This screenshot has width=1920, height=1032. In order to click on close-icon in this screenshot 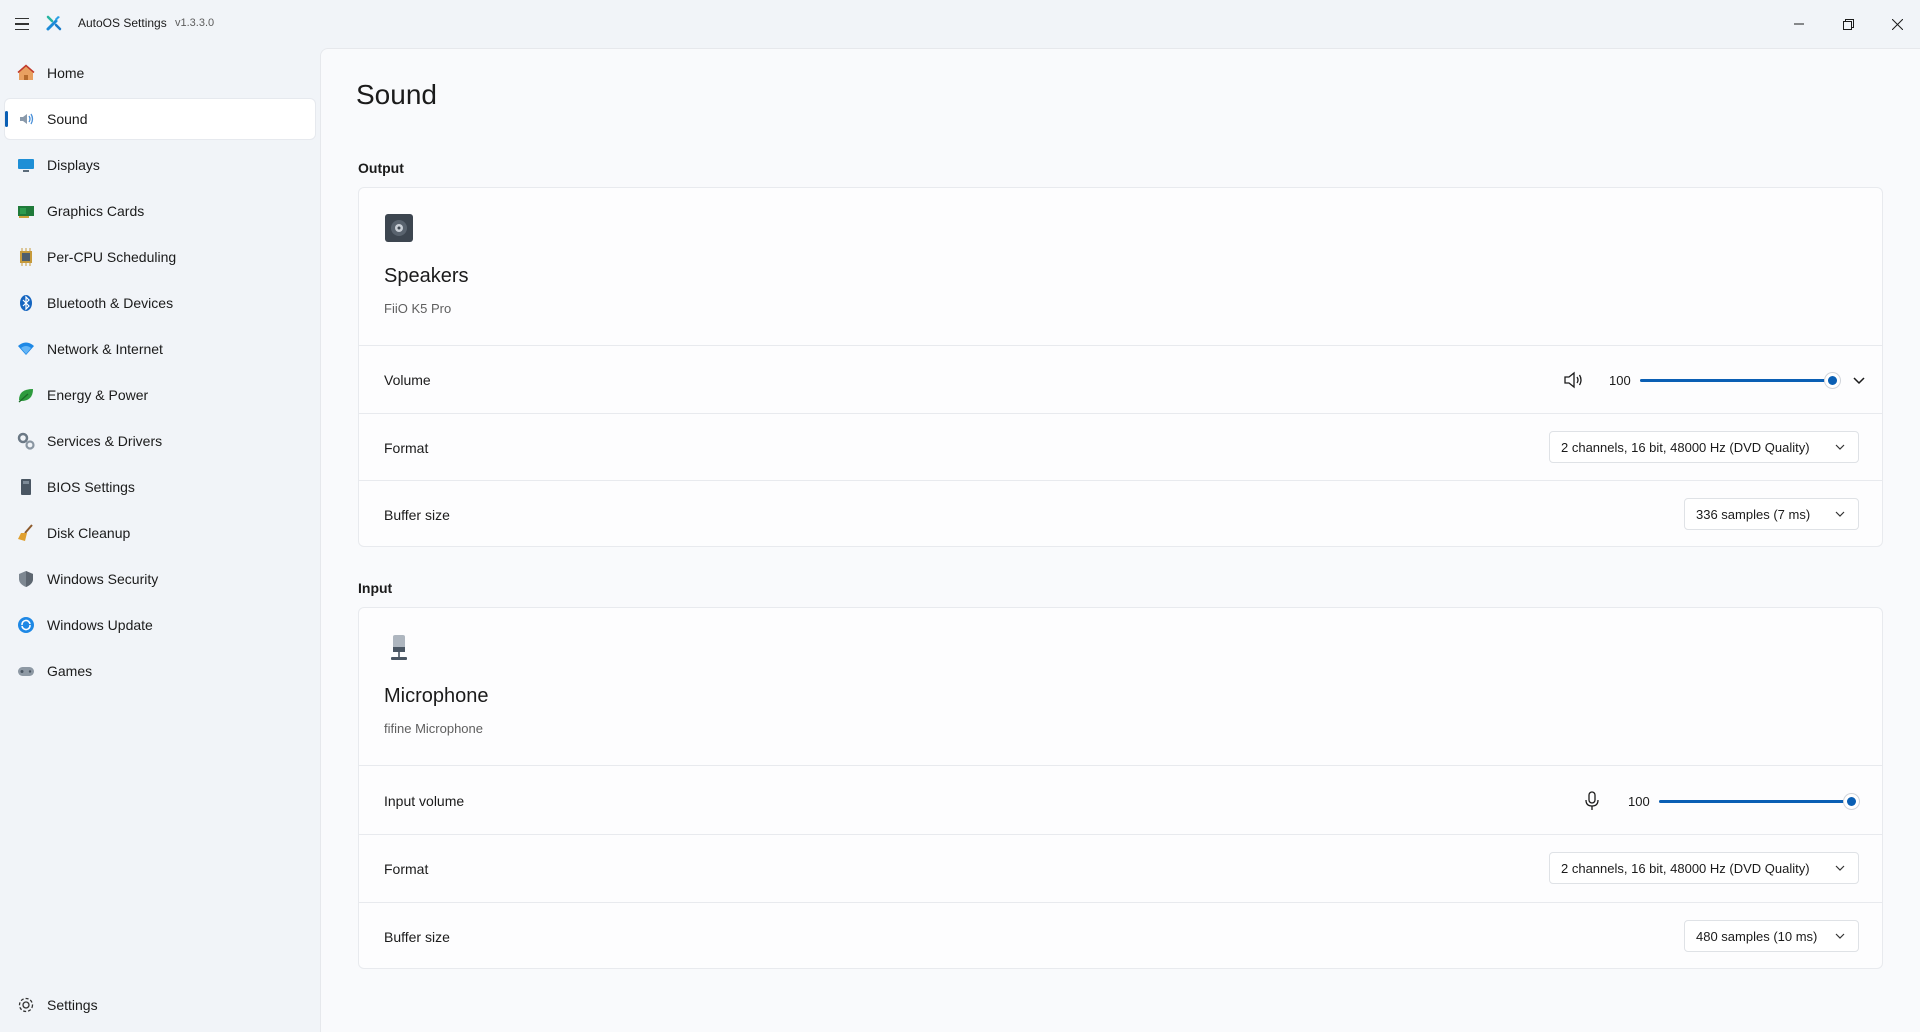, I will do `click(1897, 24)`.